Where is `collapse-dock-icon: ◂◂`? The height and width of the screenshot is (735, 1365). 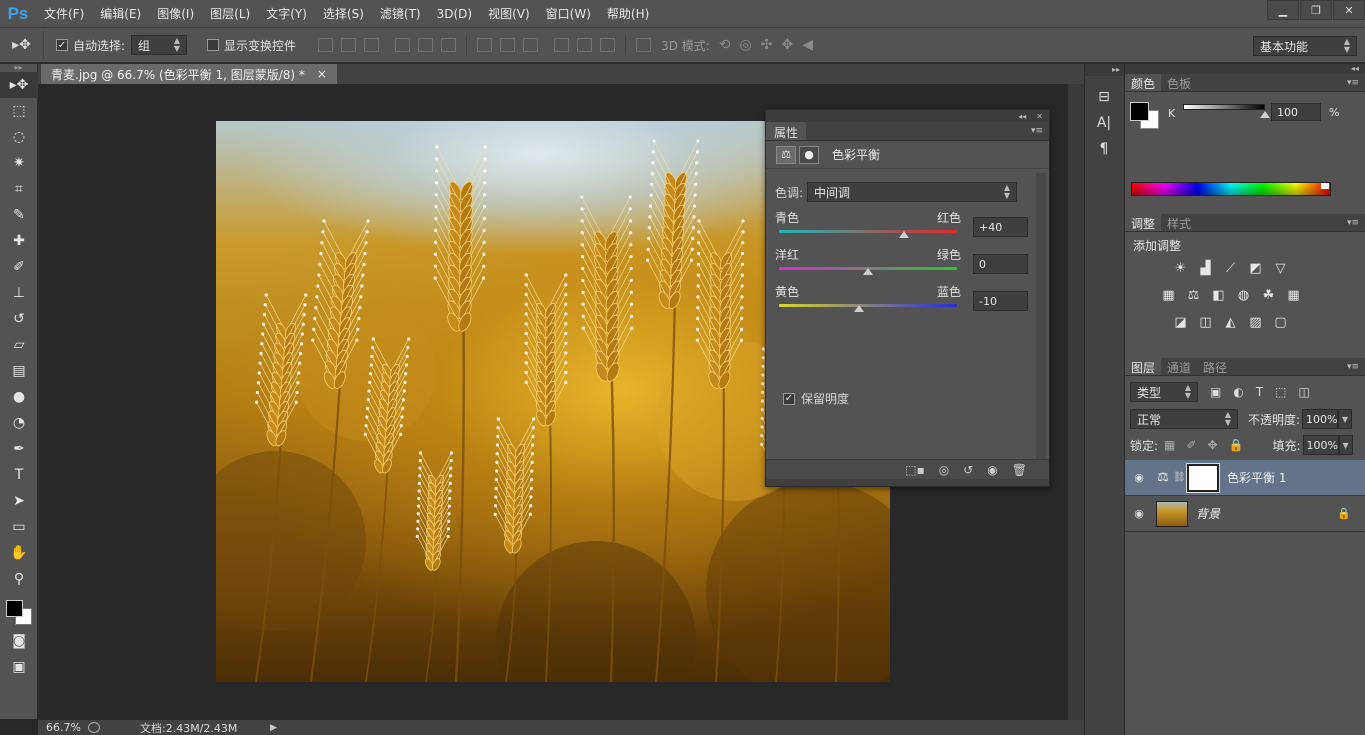
collapse-dock-icon: ◂◂ is located at coordinates (1245, 69).